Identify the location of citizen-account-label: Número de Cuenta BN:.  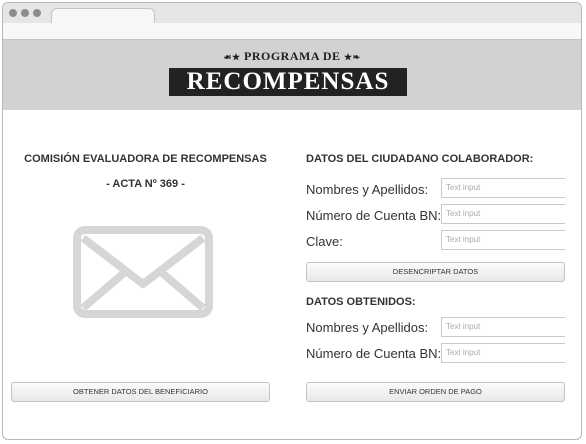
(374, 215).